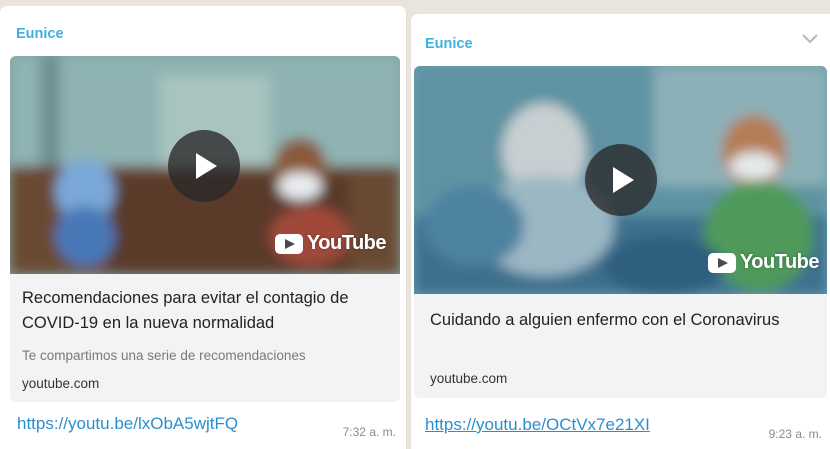 The height and width of the screenshot is (449, 830). I want to click on message-link: https://youtu.be/lxObA5wjtFQ, so click(127, 424).